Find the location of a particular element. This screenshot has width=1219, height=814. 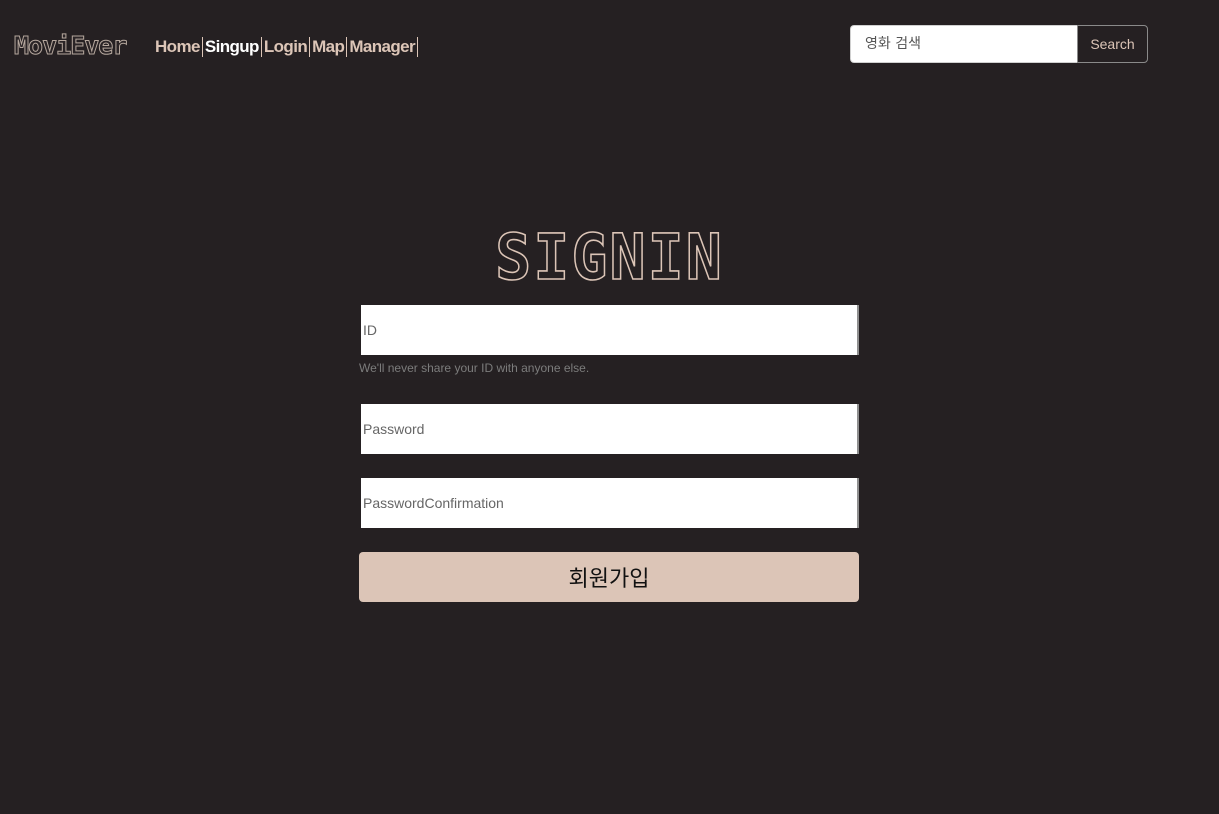

search-form: Search is located at coordinates (999, 44).